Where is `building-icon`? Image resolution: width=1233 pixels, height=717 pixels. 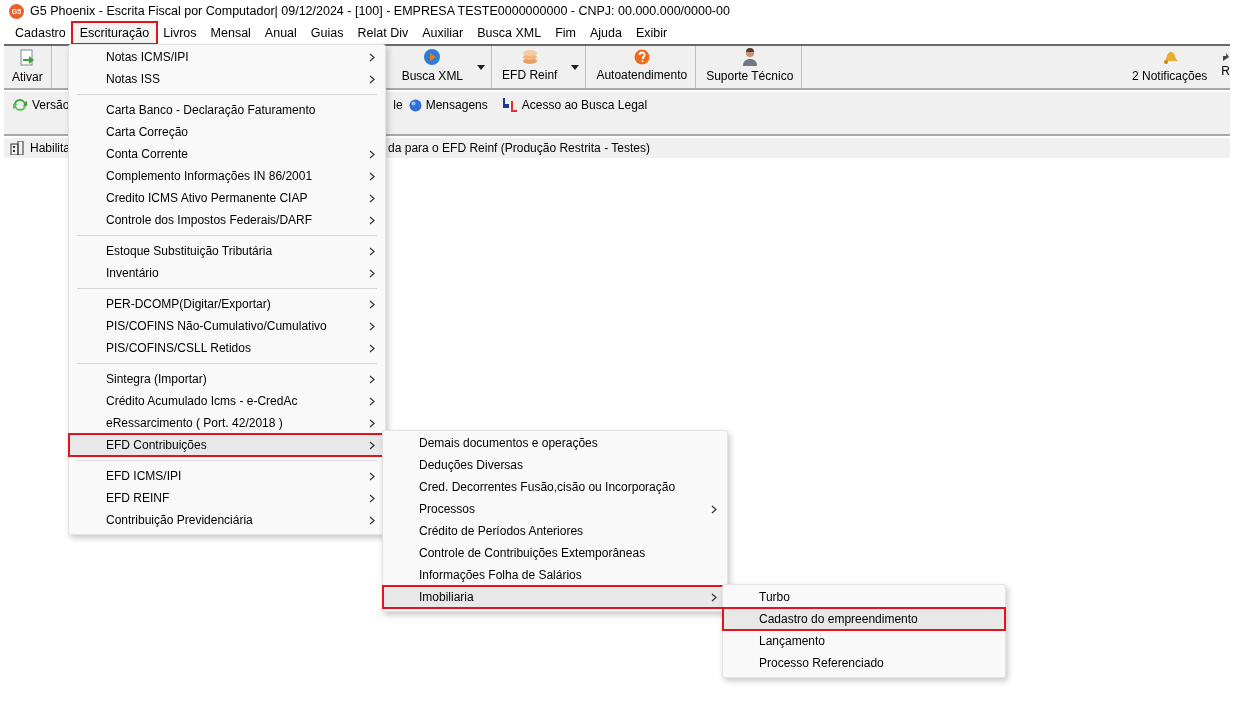 building-icon is located at coordinates (17, 148).